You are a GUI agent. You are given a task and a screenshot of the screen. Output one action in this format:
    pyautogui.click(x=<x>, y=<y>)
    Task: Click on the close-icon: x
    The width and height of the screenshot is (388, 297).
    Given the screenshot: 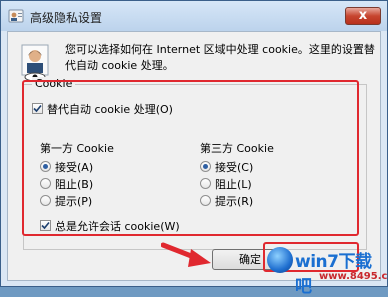 What is the action you would take?
    pyautogui.click(x=363, y=15)
    